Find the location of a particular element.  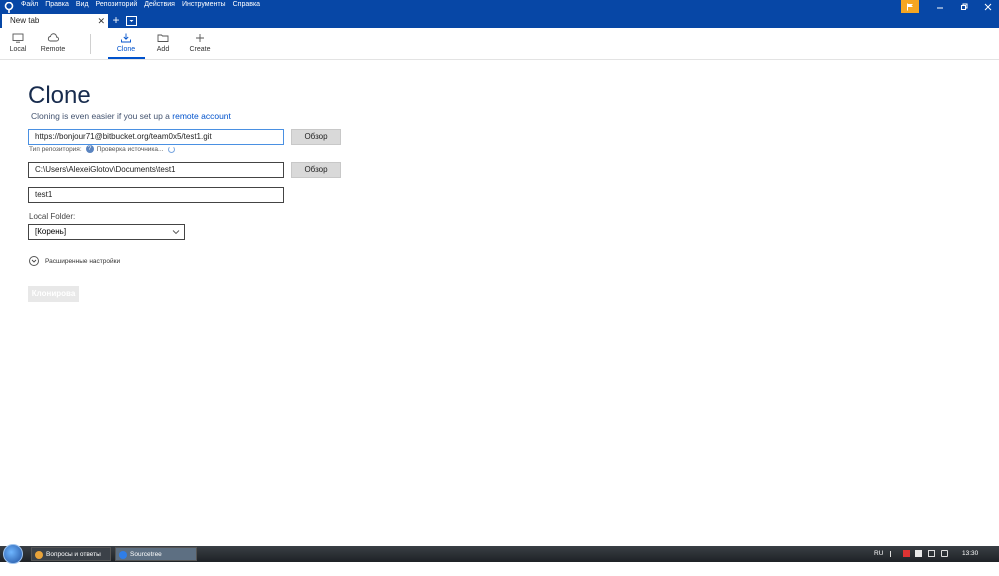

subtitle-text: Cloning is even easier if you set up a is located at coordinates (100, 116).